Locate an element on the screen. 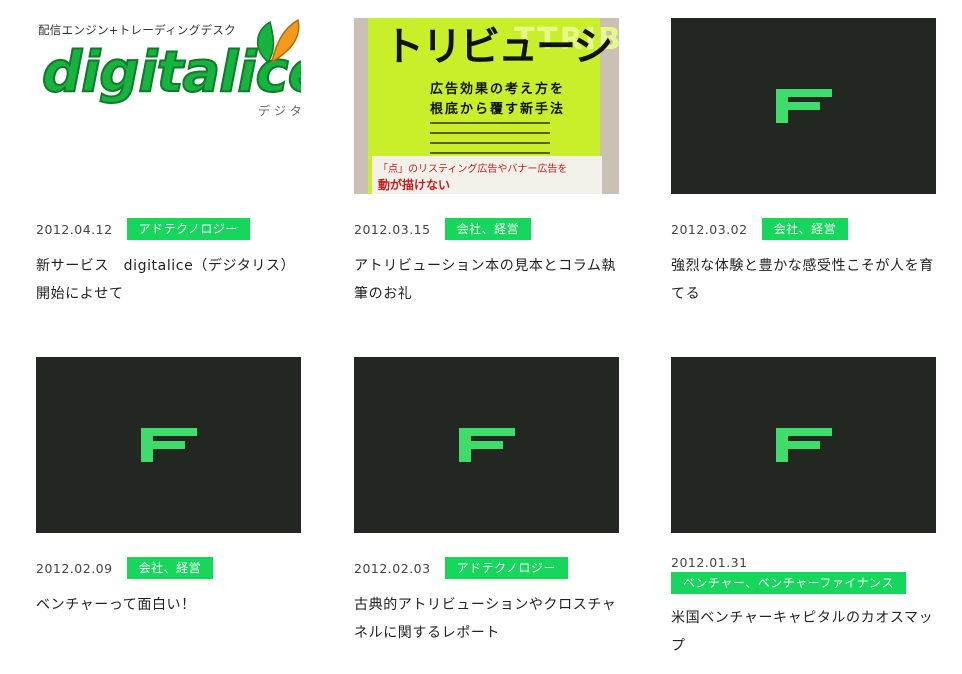  book-subtitle: 根底から覆す新手法 is located at coordinates (498, 109).